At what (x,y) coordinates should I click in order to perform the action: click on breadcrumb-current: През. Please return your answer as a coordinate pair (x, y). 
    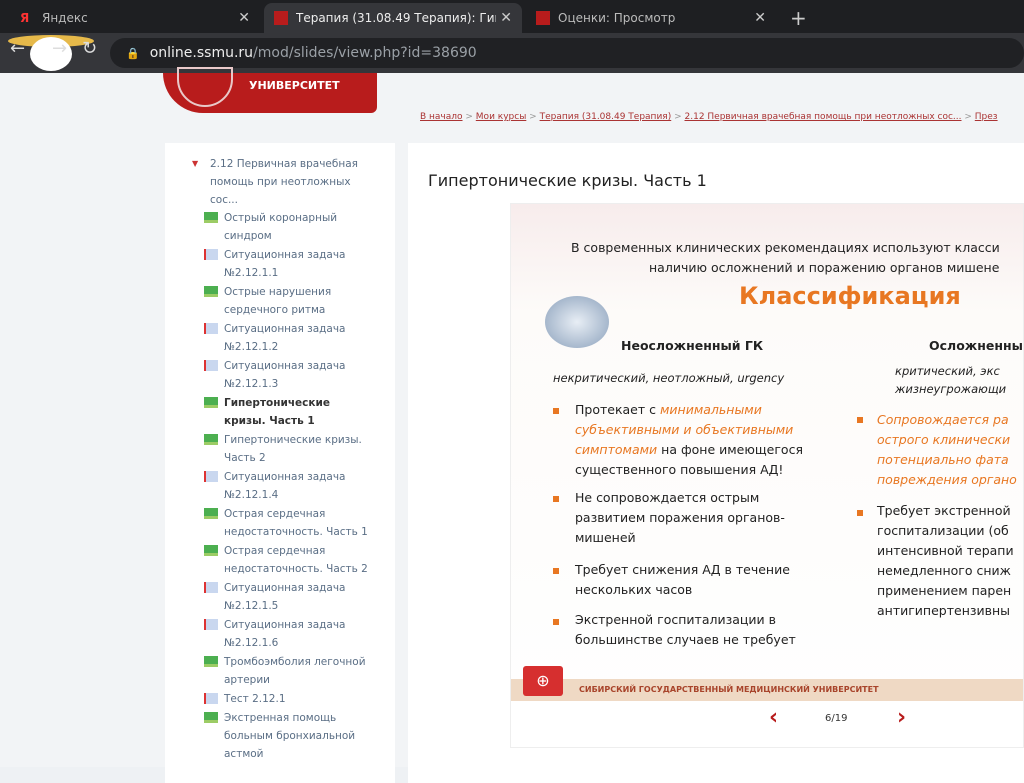
    Looking at the image, I should click on (986, 117).